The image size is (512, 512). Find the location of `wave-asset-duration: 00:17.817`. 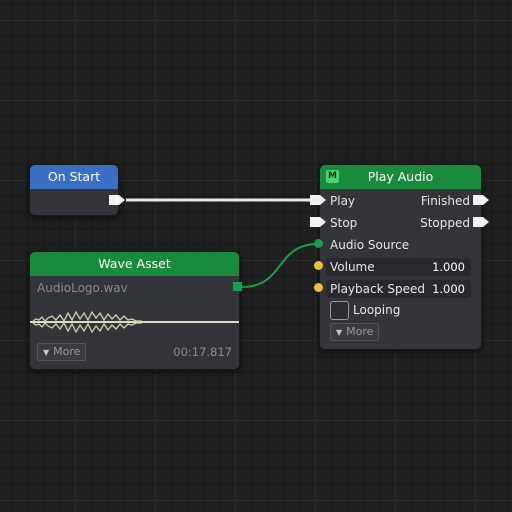

wave-asset-duration: 00:17.817 is located at coordinates (202, 352).